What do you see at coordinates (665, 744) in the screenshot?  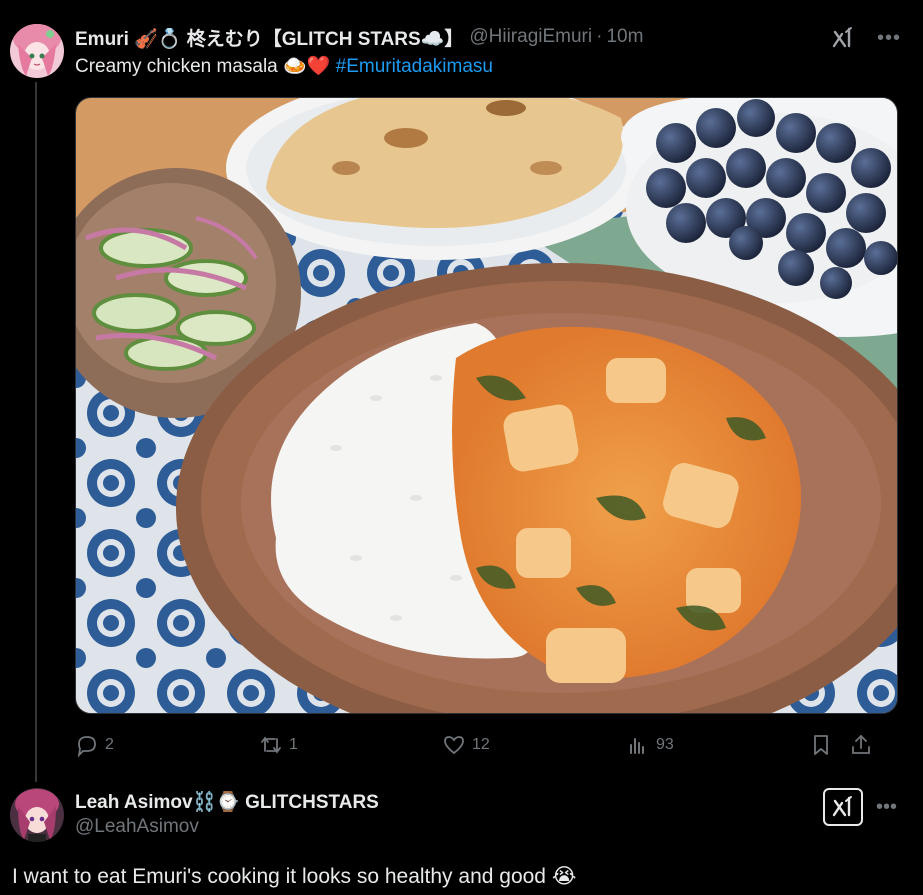 I see `views-count: 93` at bounding box center [665, 744].